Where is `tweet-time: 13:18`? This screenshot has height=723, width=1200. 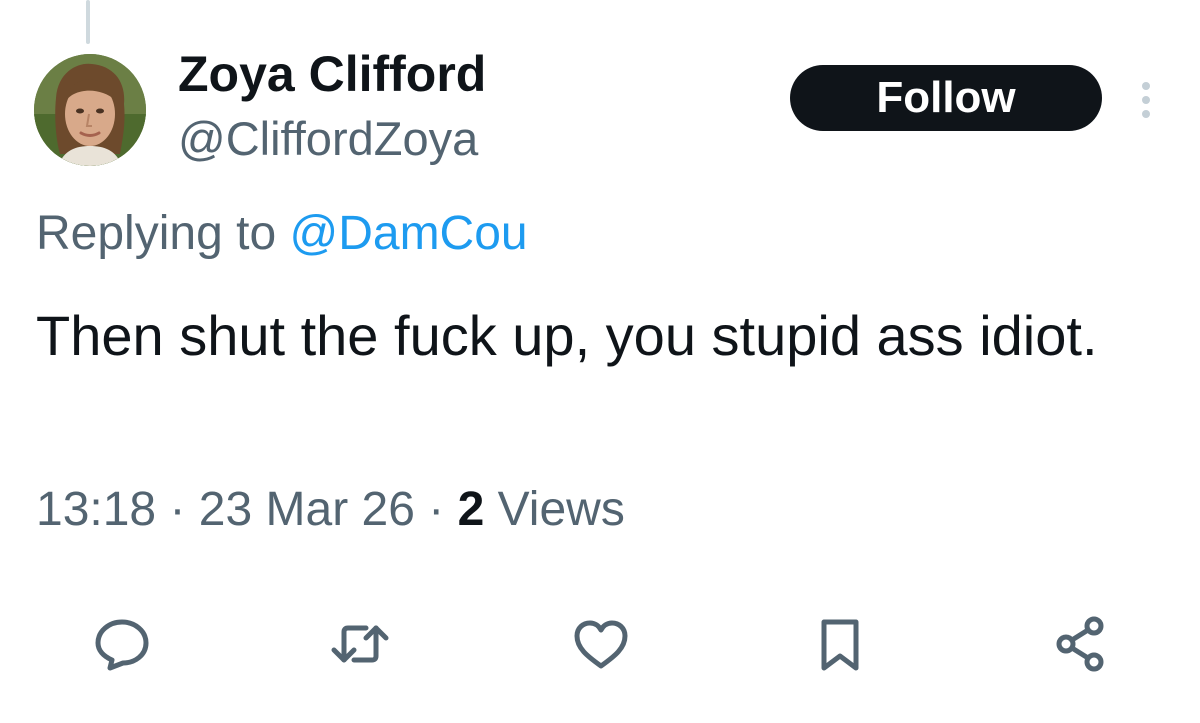
tweet-time: 13:18 is located at coordinates (96, 509).